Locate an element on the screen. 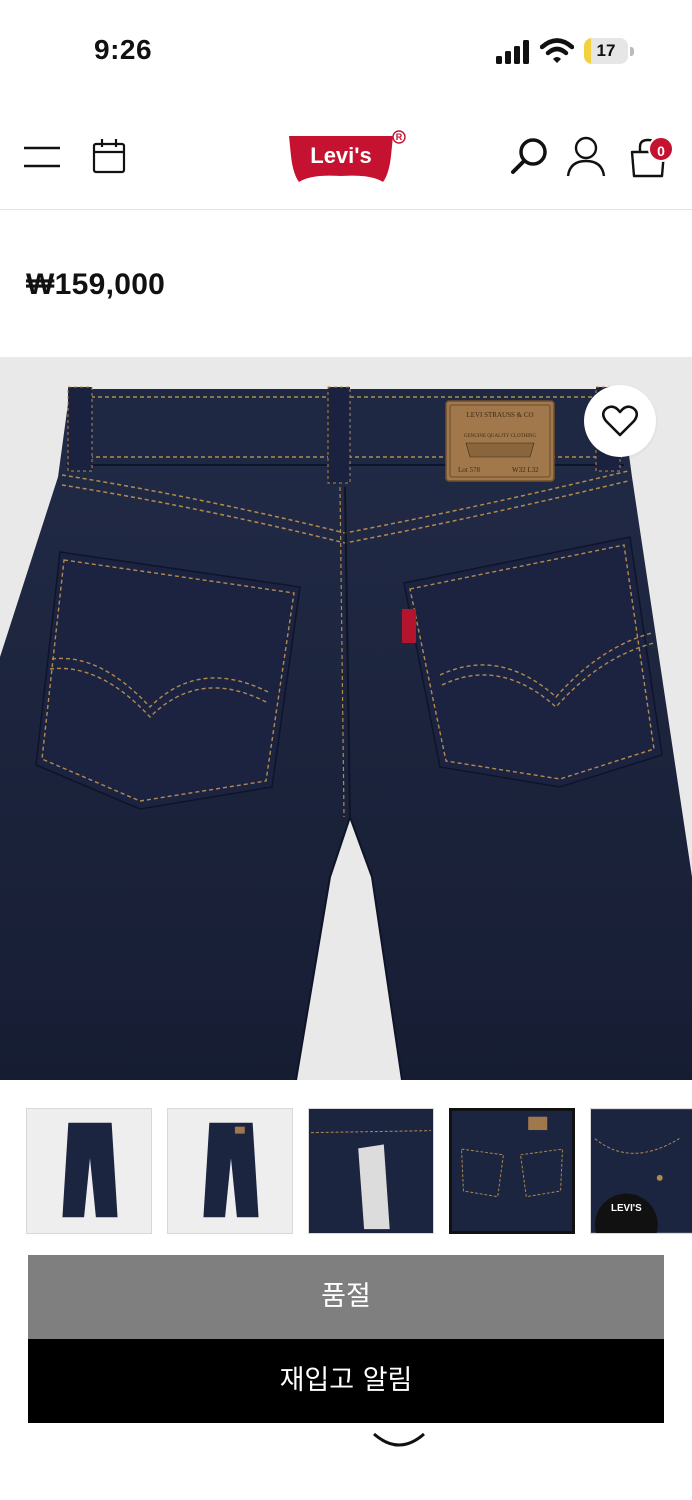 This screenshot has height=1500, width=692. battery-icon: 17 is located at coordinates (609, 51).